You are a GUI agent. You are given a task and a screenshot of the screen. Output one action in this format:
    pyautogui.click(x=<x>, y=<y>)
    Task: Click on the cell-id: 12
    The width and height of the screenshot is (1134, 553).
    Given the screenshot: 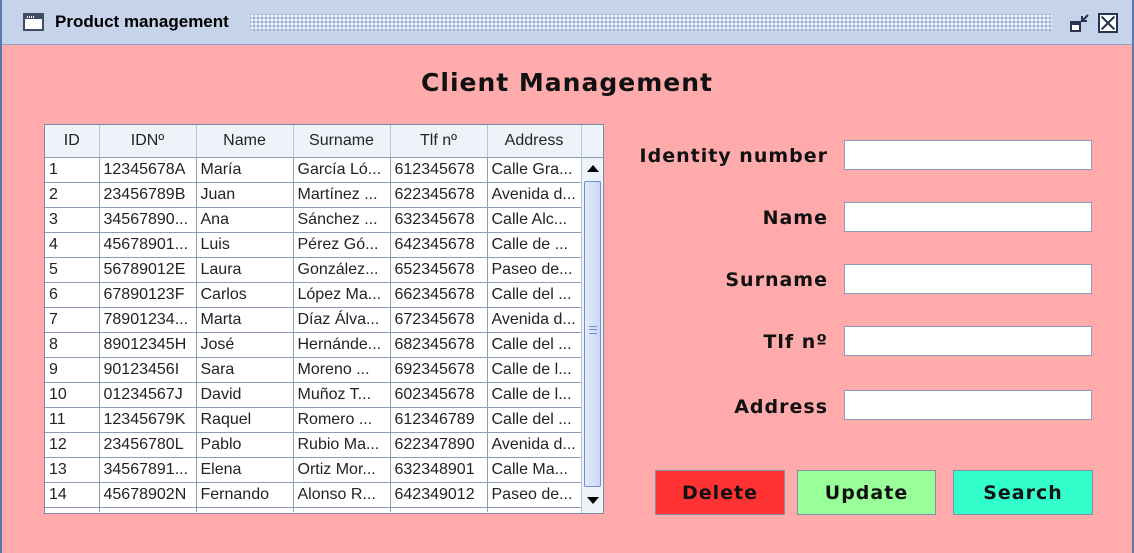 What is the action you would take?
    pyautogui.click(x=72, y=445)
    